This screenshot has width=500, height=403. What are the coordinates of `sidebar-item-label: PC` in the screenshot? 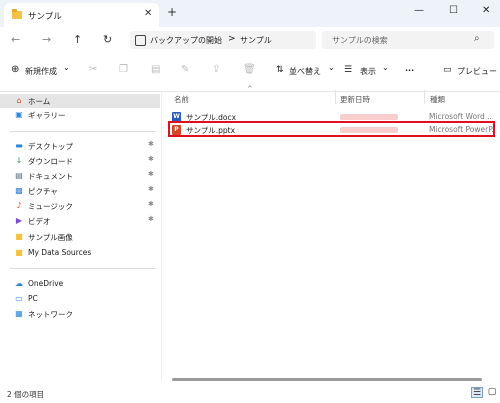 It's located at (33, 298).